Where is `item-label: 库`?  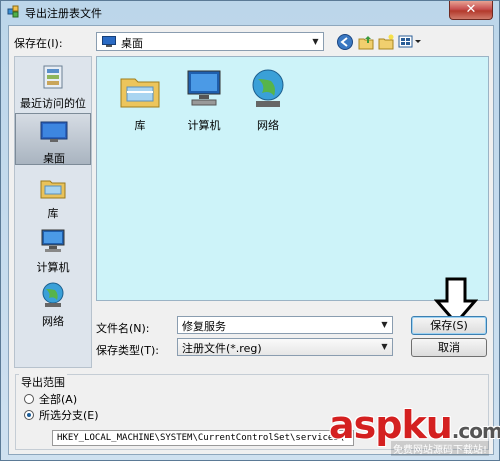
item-label: 库 is located at coordinates (140, 125).